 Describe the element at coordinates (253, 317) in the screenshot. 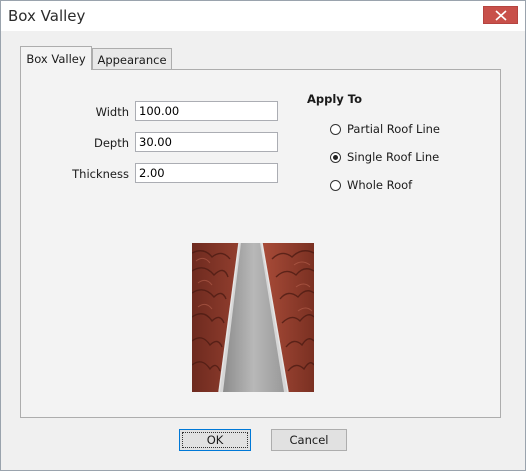

I see `box-valley-preview-image` at that location.